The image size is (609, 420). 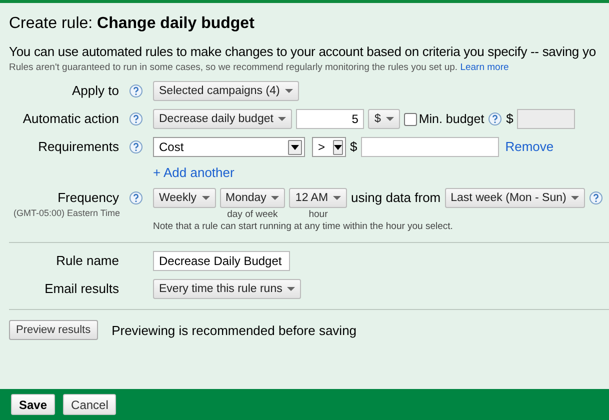 What do you see at coordinates (87, 261) in the screenshot?
I see `field-label: Rule name` at bounding box center [87, 261].